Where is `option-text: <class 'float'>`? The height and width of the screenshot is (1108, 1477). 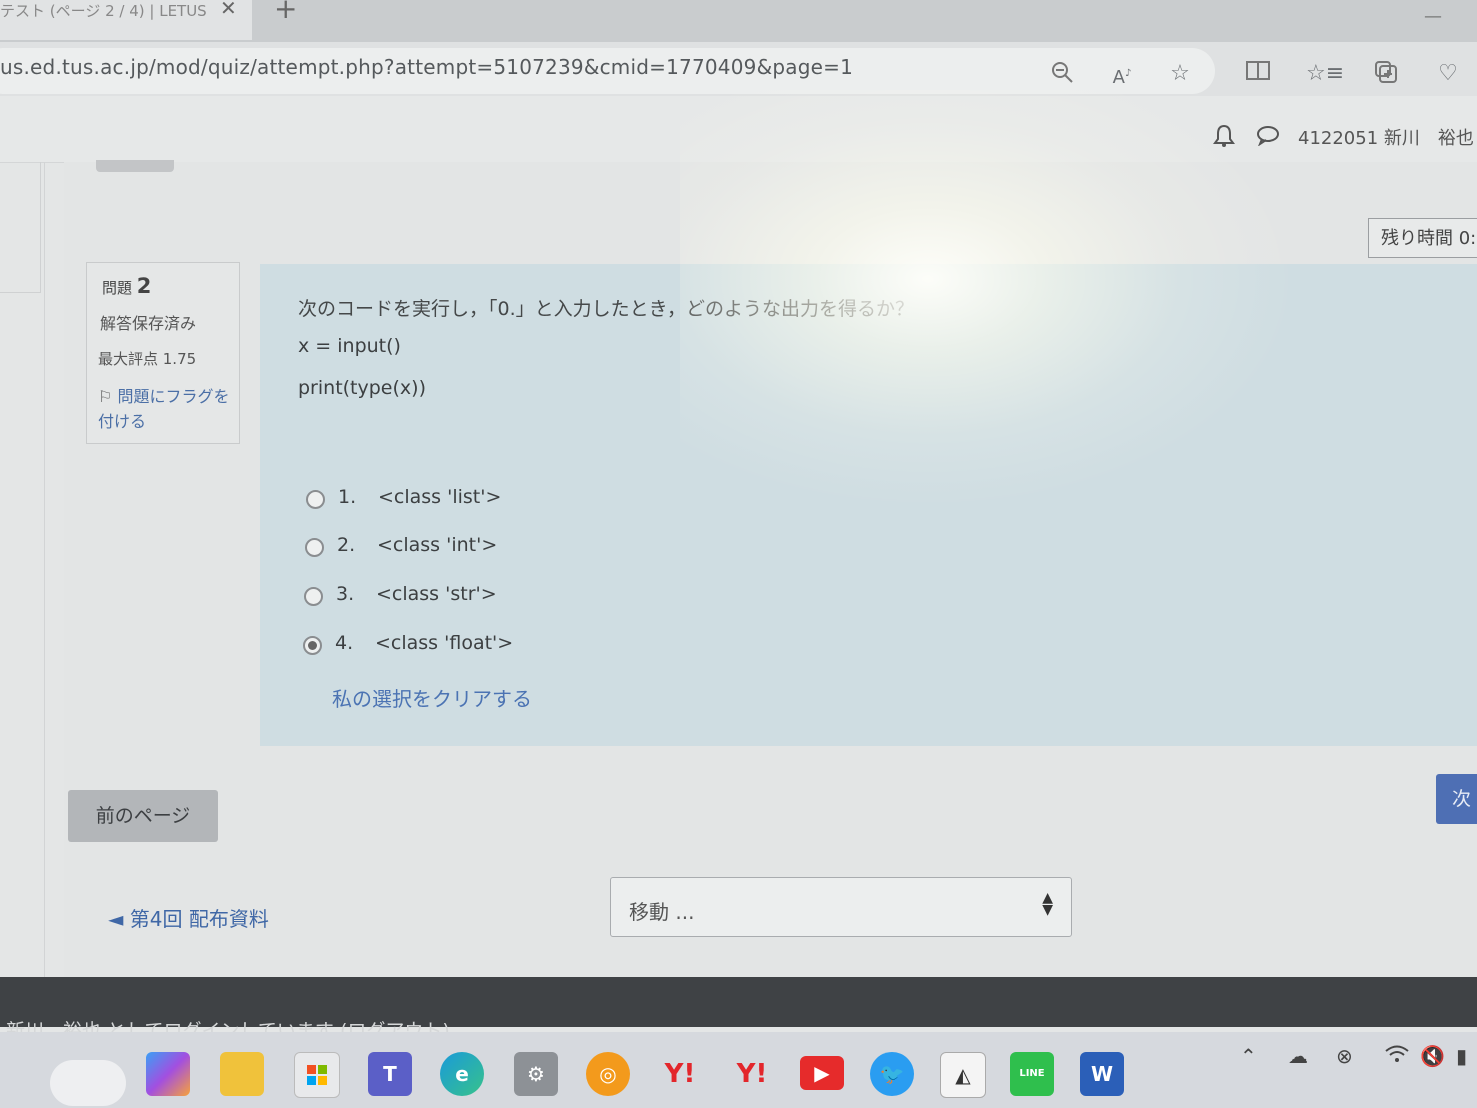 option-text: <class 'float'> is located at coordinates (444, 643).